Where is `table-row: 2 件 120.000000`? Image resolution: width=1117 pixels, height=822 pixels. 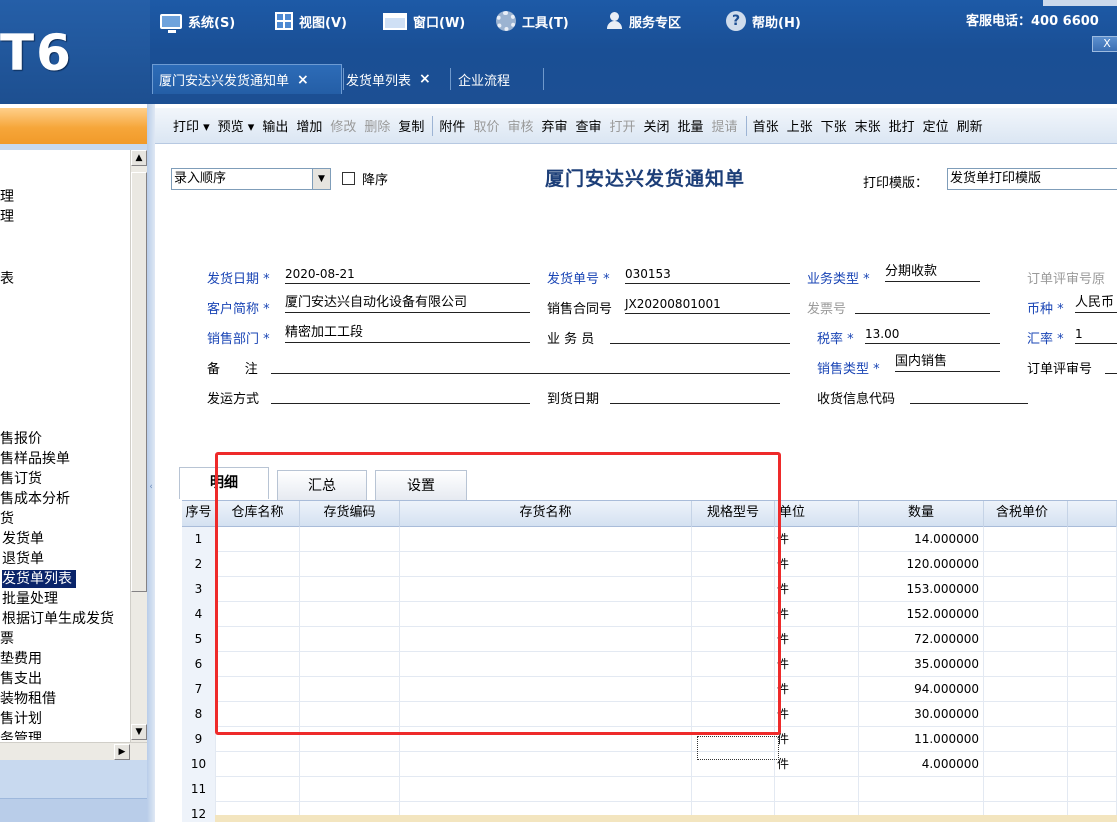 table-row: 2 件 120.000000 is located at coordinates (649, 564).